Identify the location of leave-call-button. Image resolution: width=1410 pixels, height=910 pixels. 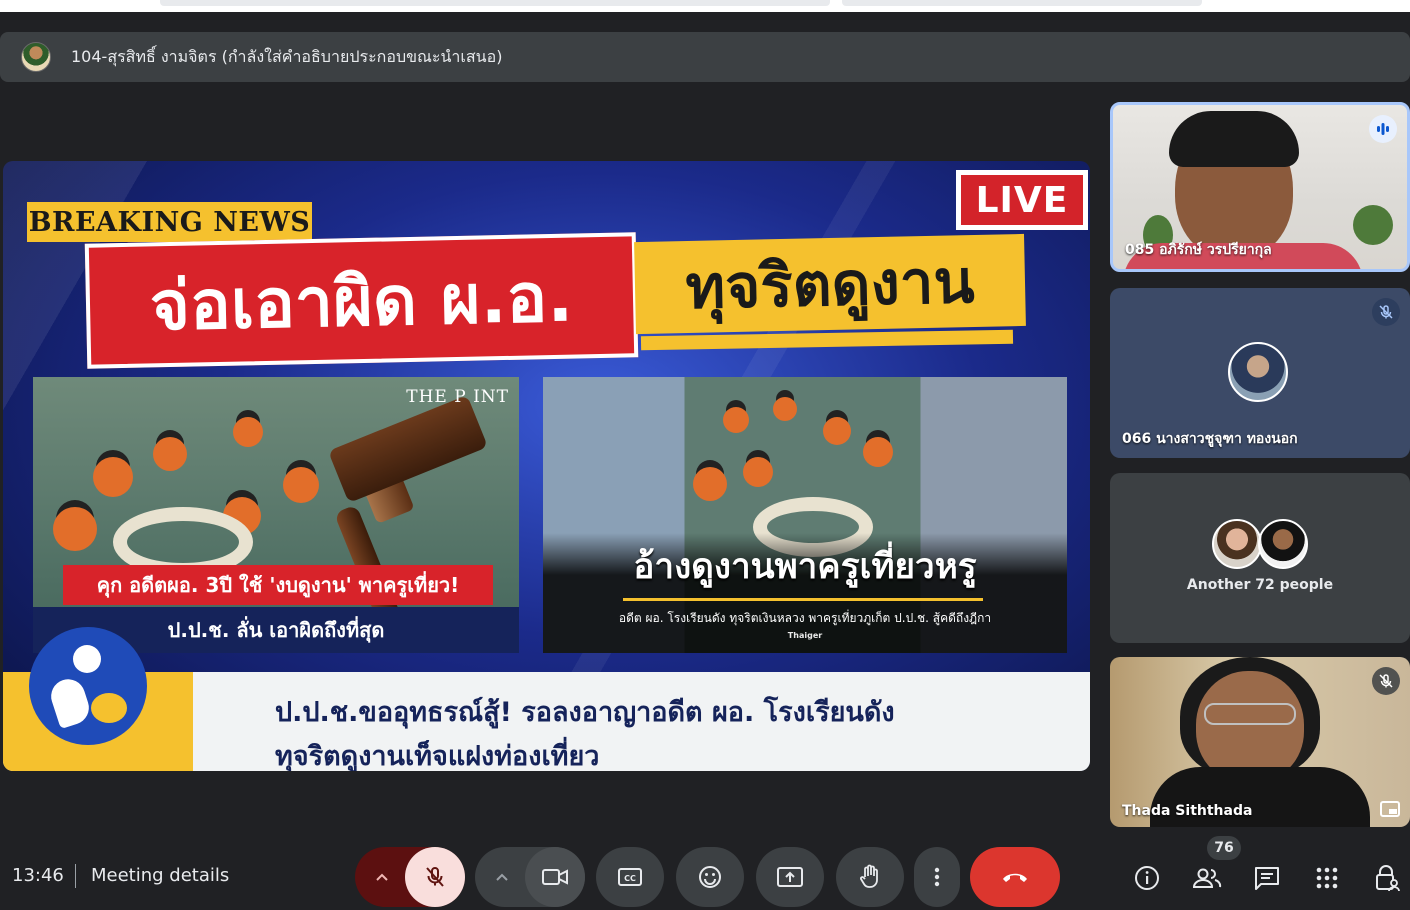
(1015, 877).